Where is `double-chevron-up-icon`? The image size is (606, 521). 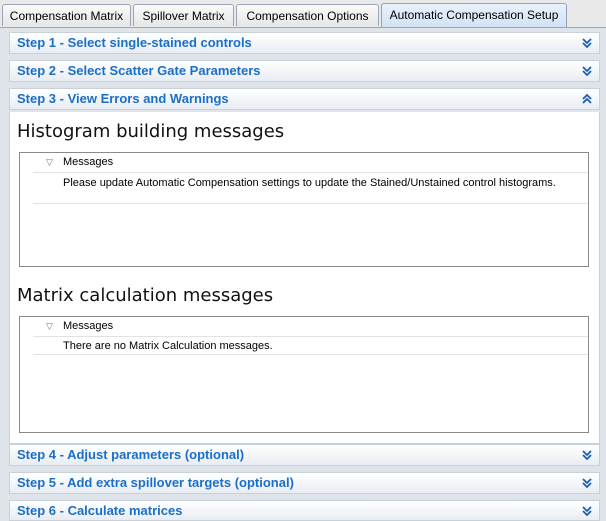 double-chevron-up-icon is located at coordinates (587, 99).